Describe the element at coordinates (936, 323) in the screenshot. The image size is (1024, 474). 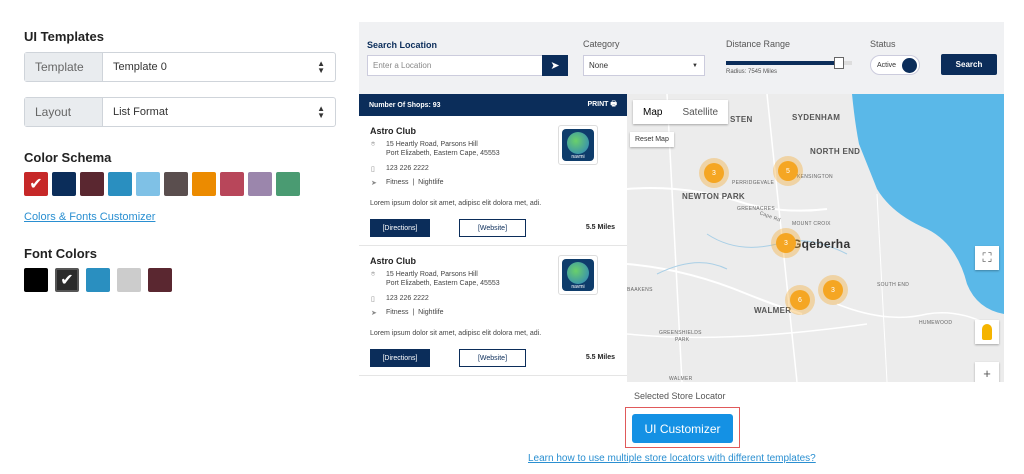
I see `map-label: HUMEWOOD` at that location.